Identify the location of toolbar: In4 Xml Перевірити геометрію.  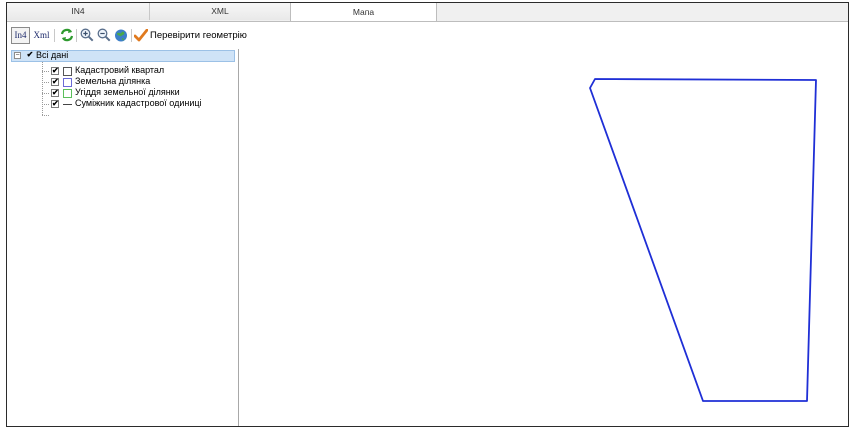
(427, 35).